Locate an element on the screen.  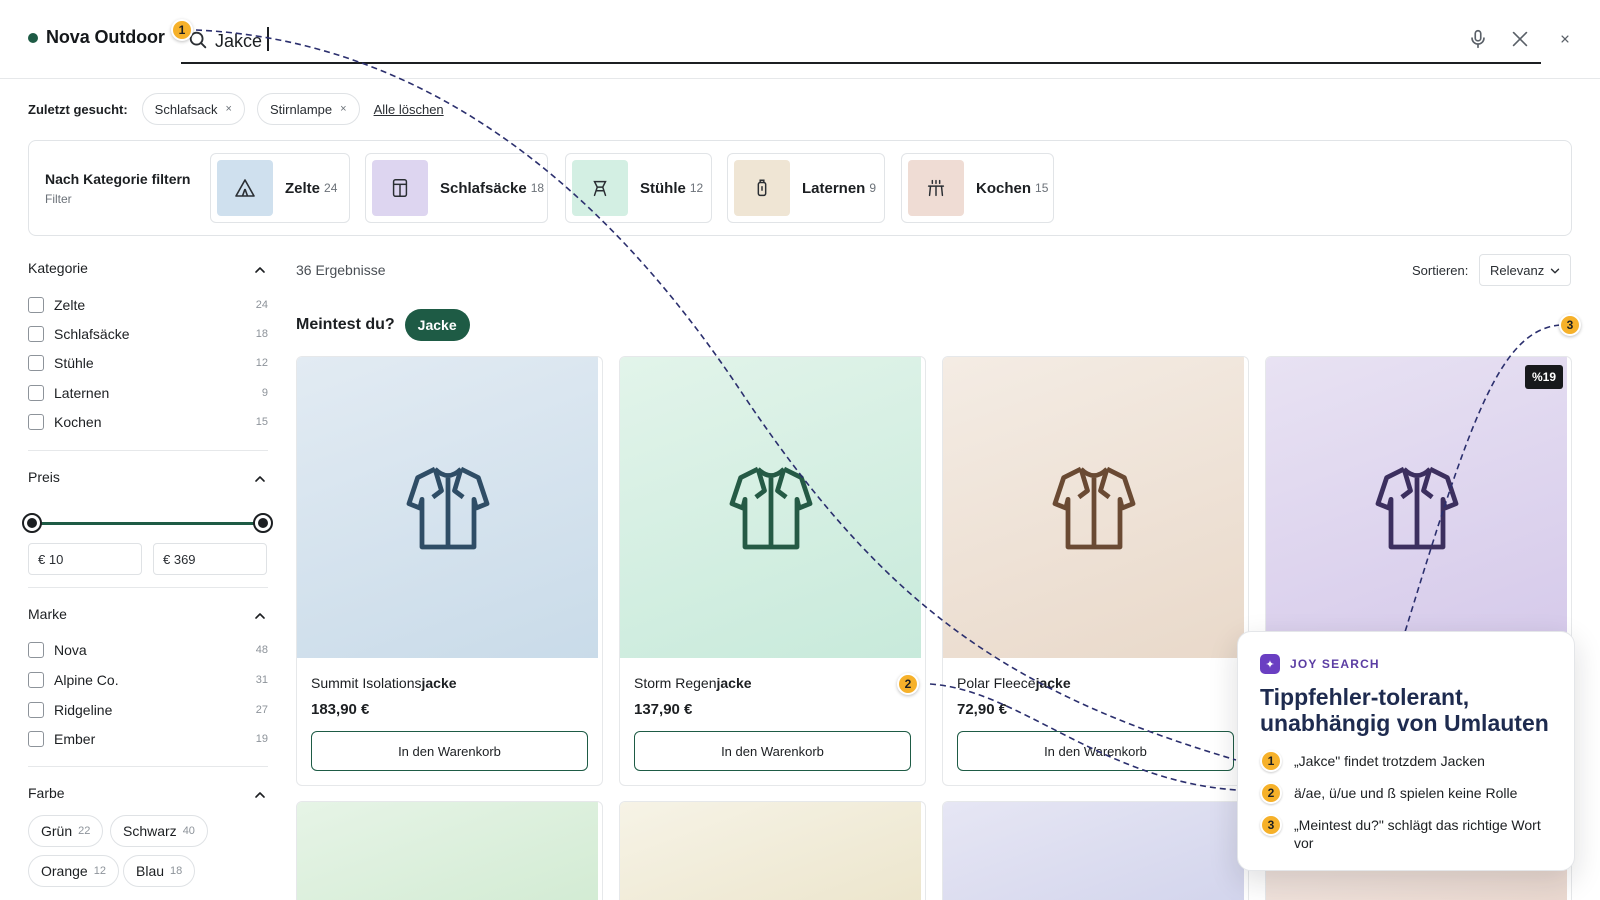
filter-option: Stühle 12 is located at coordinates (148, 363).